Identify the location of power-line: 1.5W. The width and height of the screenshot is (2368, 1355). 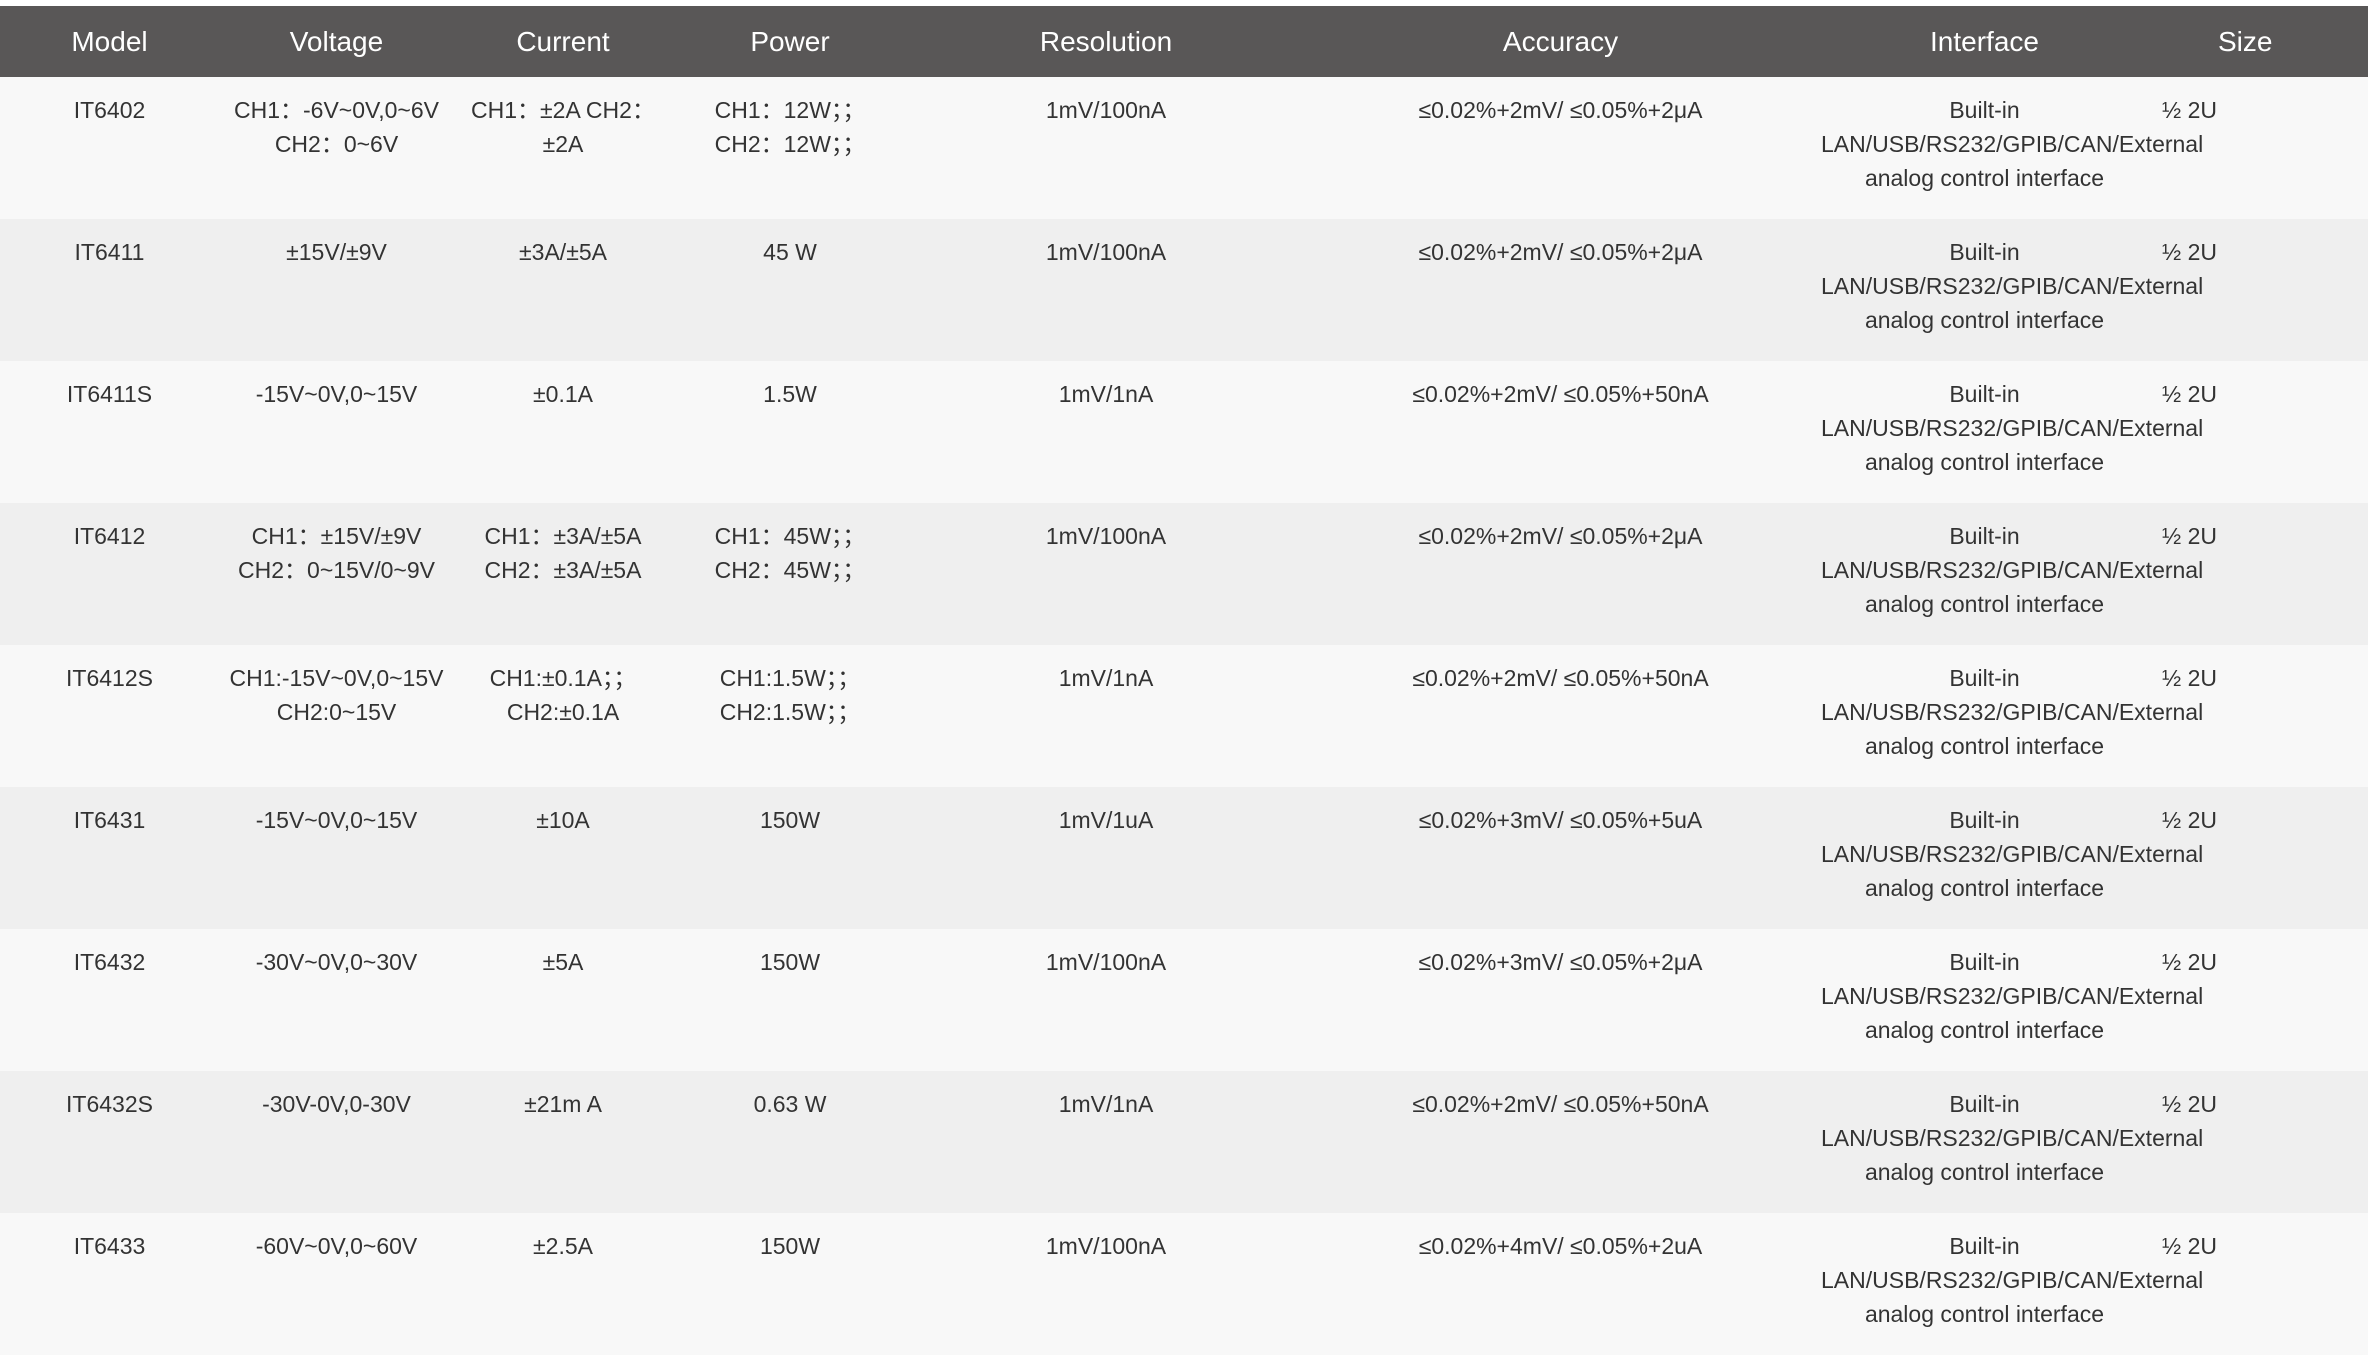
(790, 394).